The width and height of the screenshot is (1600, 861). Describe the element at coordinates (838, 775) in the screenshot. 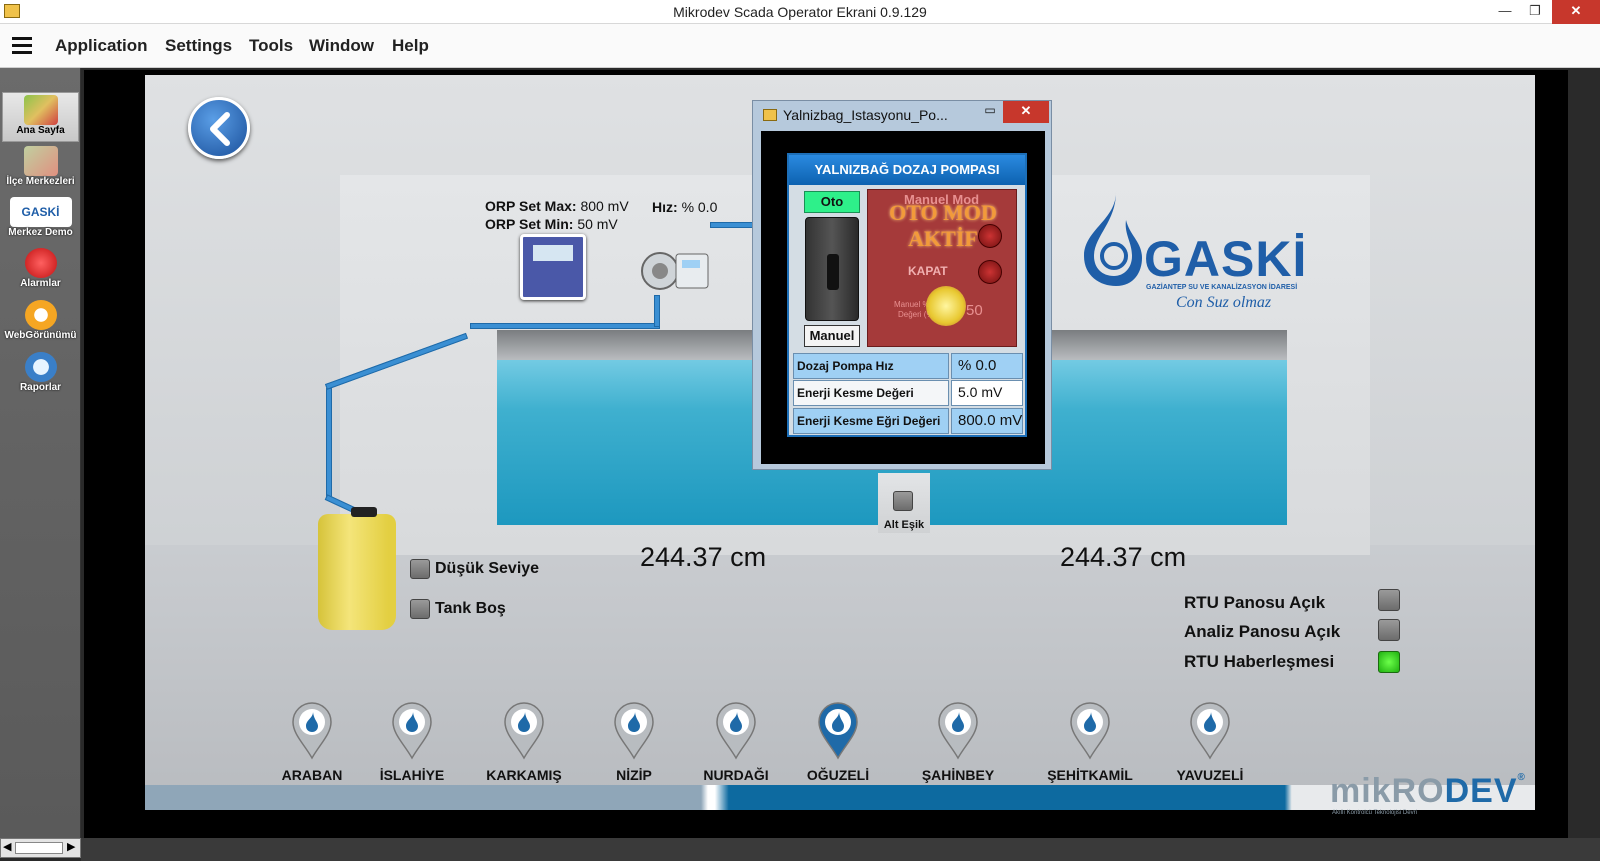

I see `district-name: OĞUZELİ` at that location.